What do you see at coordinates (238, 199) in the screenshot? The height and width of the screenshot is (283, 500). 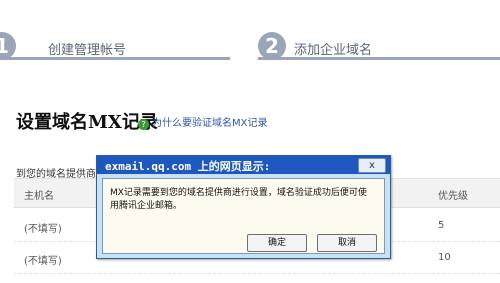 I see `dialog-message: MX记录需要到您的域名提供商进行设置，域名验证成功后便可使用腾讯企业邮箱。` at bounding box center [238, 199].